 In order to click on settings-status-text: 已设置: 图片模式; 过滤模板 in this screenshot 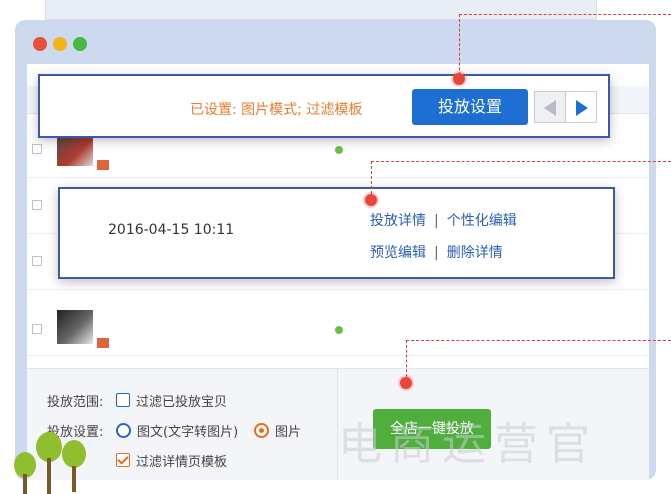, I will do `click(276, 110)`.